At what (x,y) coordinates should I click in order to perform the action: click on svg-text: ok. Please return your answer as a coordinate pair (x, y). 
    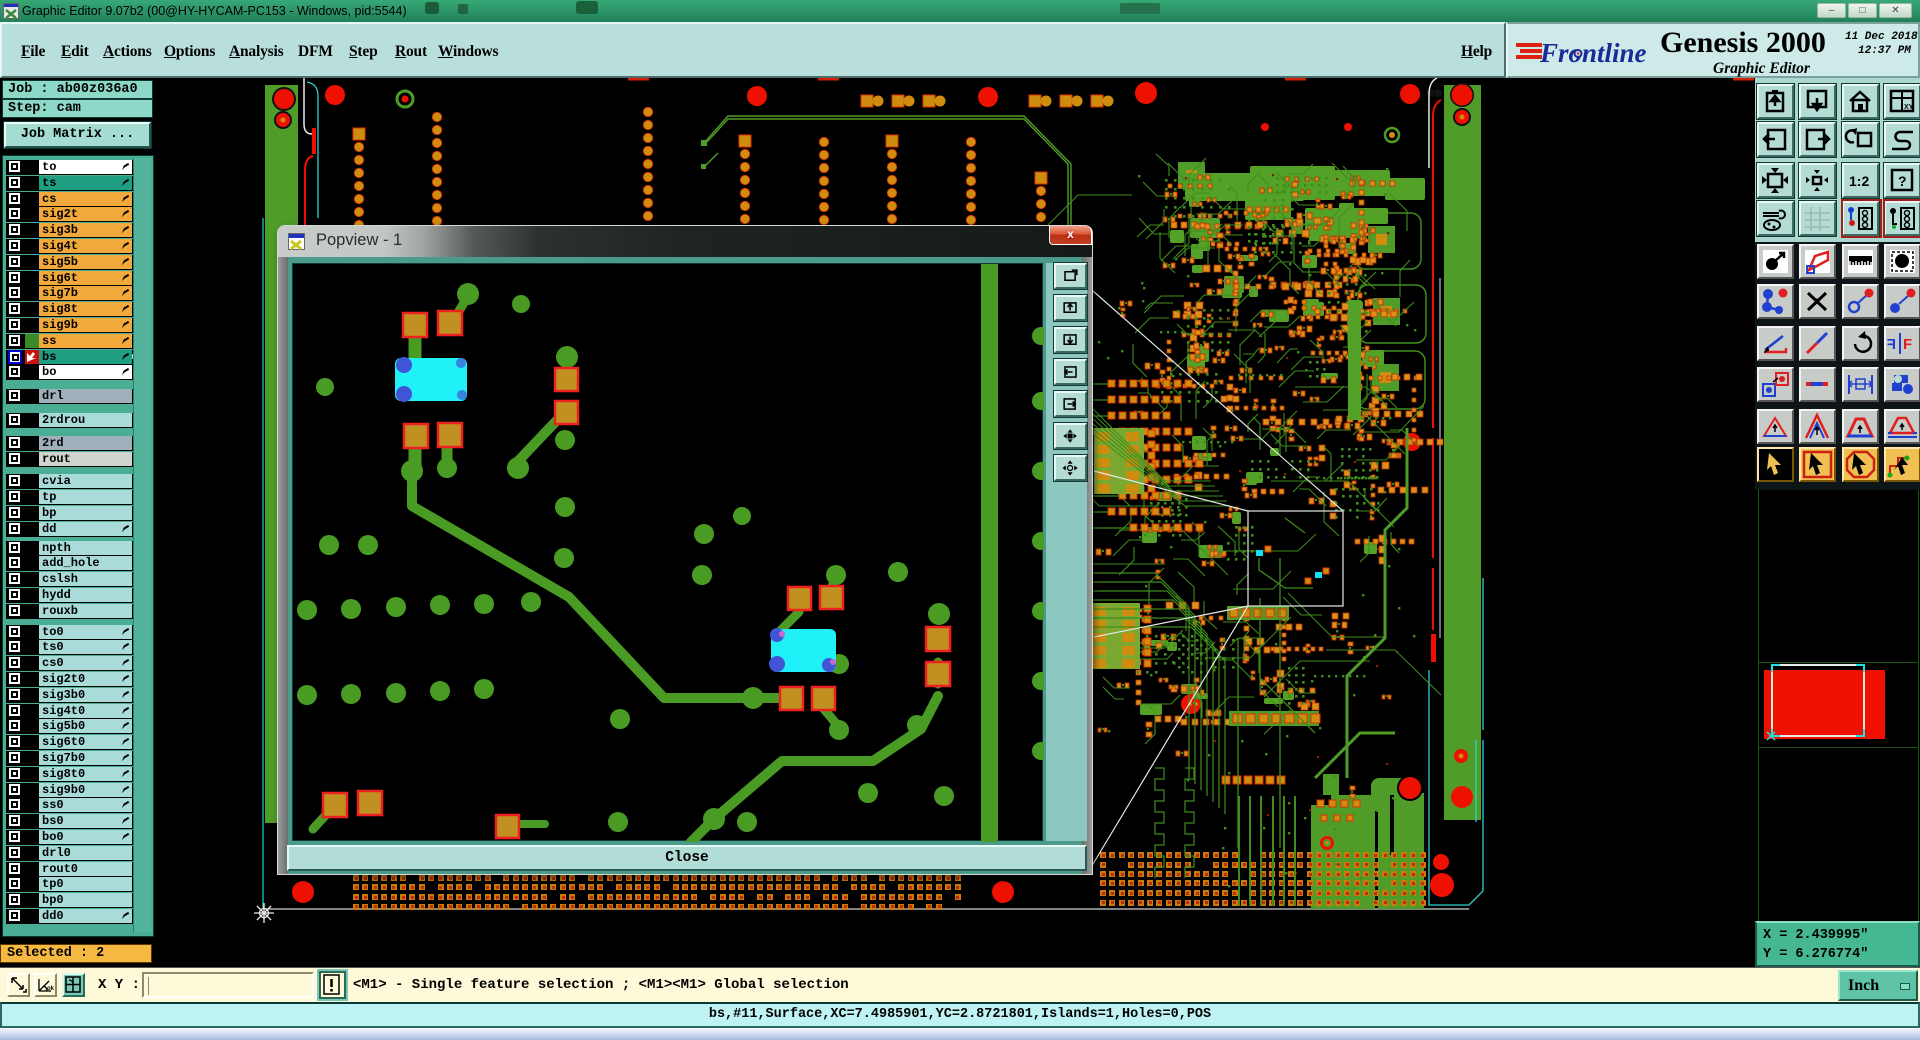
    Looking at the image, I should click on (51, 989).